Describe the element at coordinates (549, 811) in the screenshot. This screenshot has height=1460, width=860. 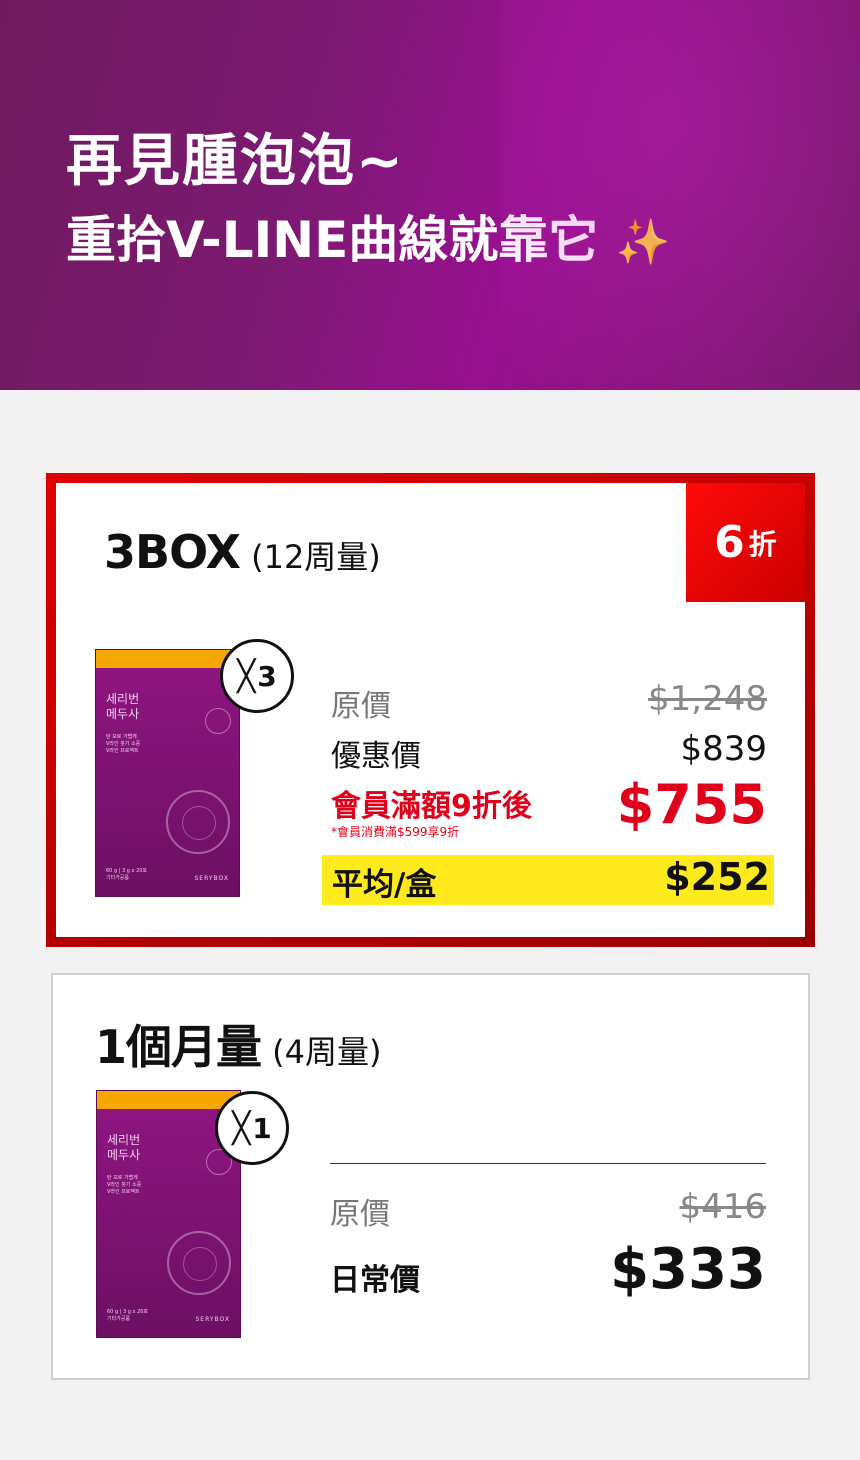
I see `member-price-row: 會員滿額9折後 *會員消費滿$599享9折 $755` at that location.